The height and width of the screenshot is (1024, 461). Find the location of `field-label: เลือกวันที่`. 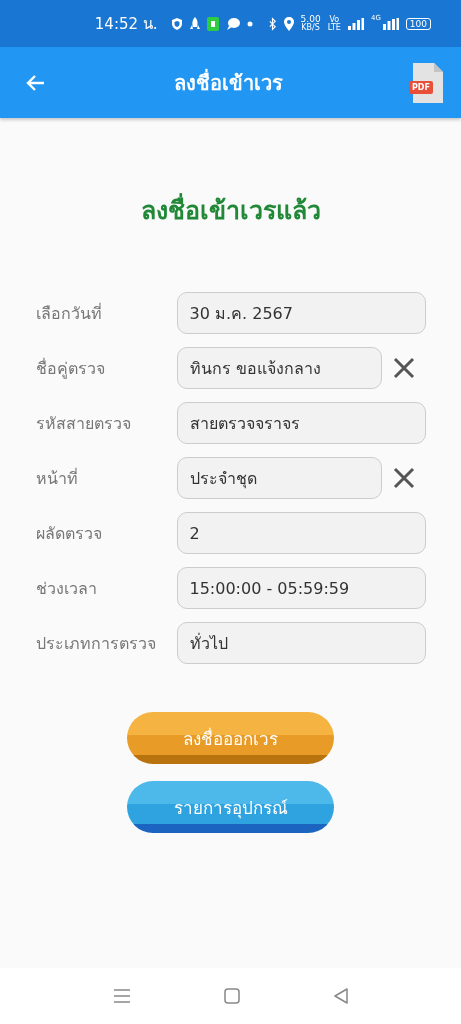

field-label: เลือกวันที่ is located at coordinates (69, 313).